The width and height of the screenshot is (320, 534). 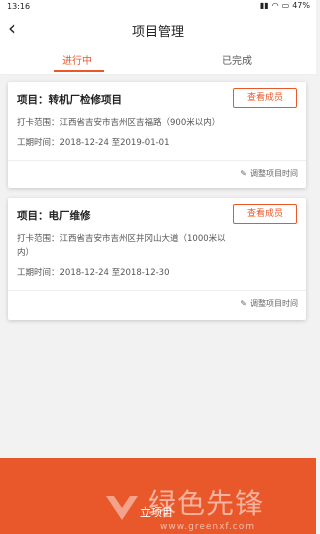 I want to click on page-title: 项目管理, so click(x=157, y=32).